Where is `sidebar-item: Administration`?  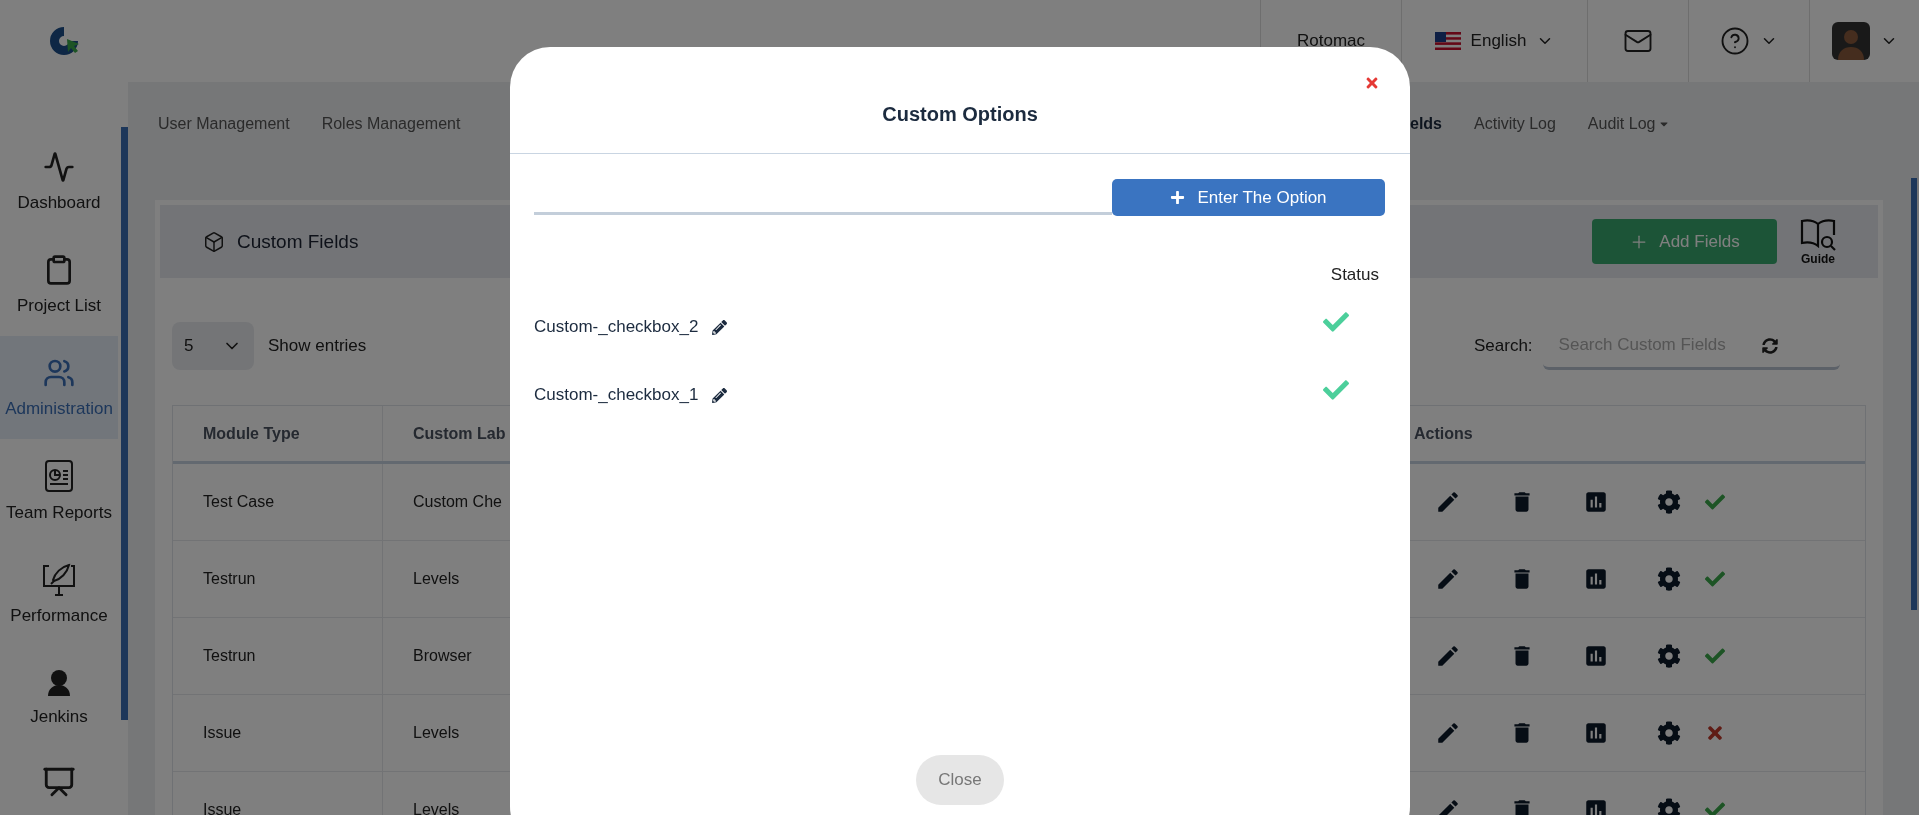
sidebar-item: Administration is located at coordinates (59, 388).